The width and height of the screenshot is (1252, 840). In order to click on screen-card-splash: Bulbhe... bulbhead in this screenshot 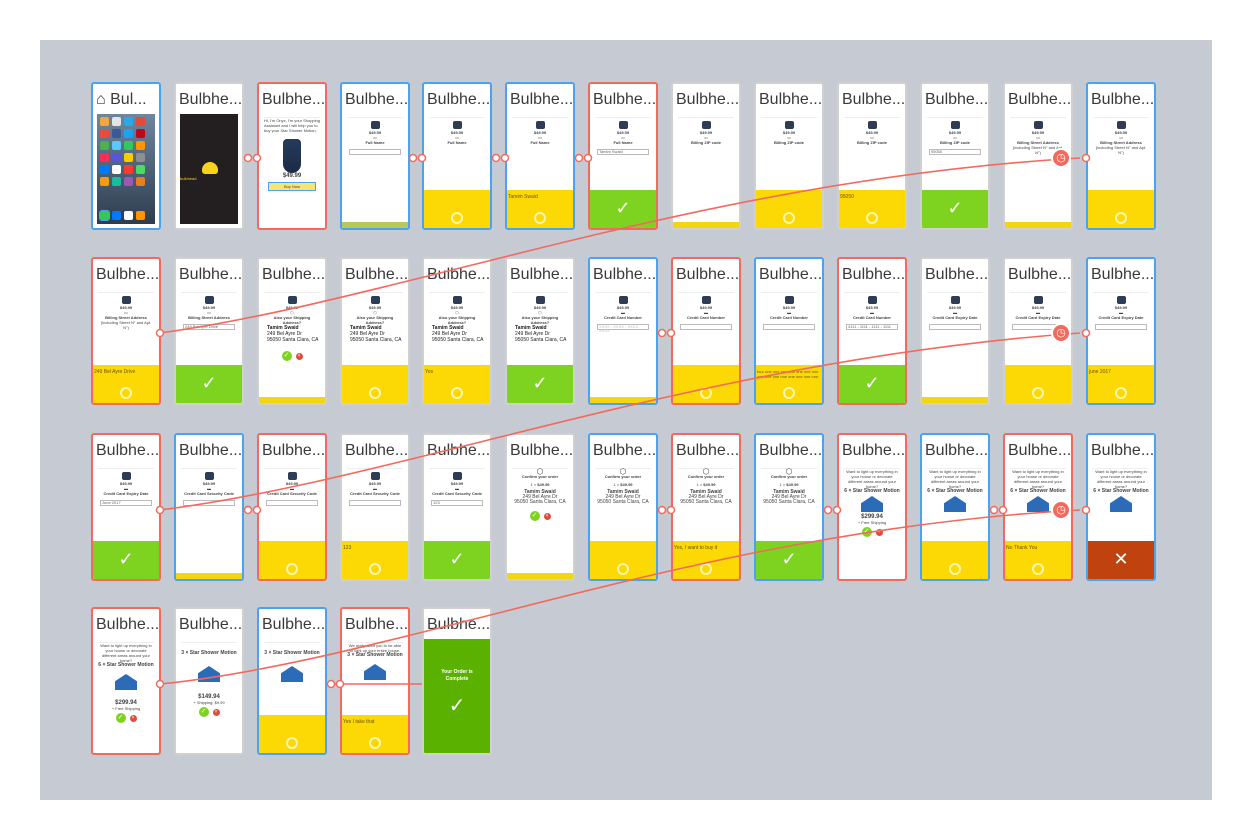, I will do `click(209, 156)`.